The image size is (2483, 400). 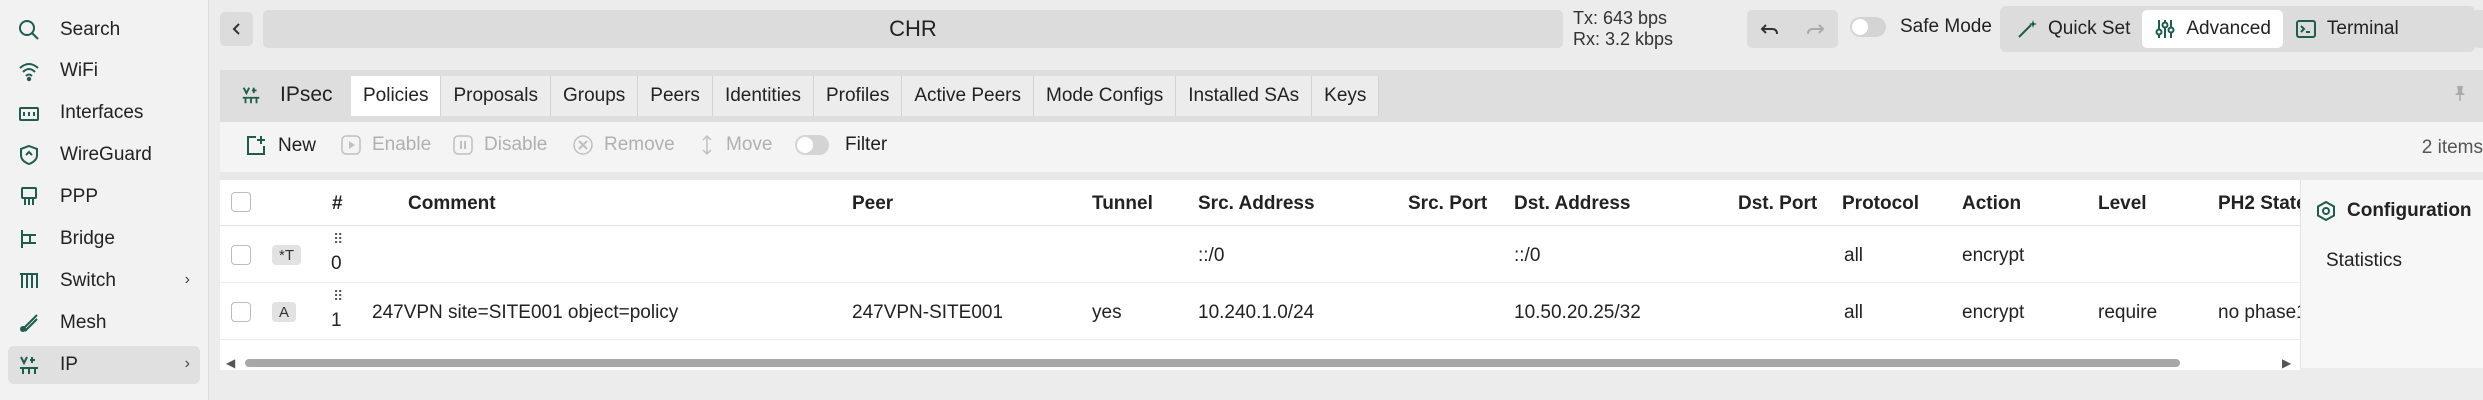 I want to click on filter-label: Filter, so click(x=866, y=144).